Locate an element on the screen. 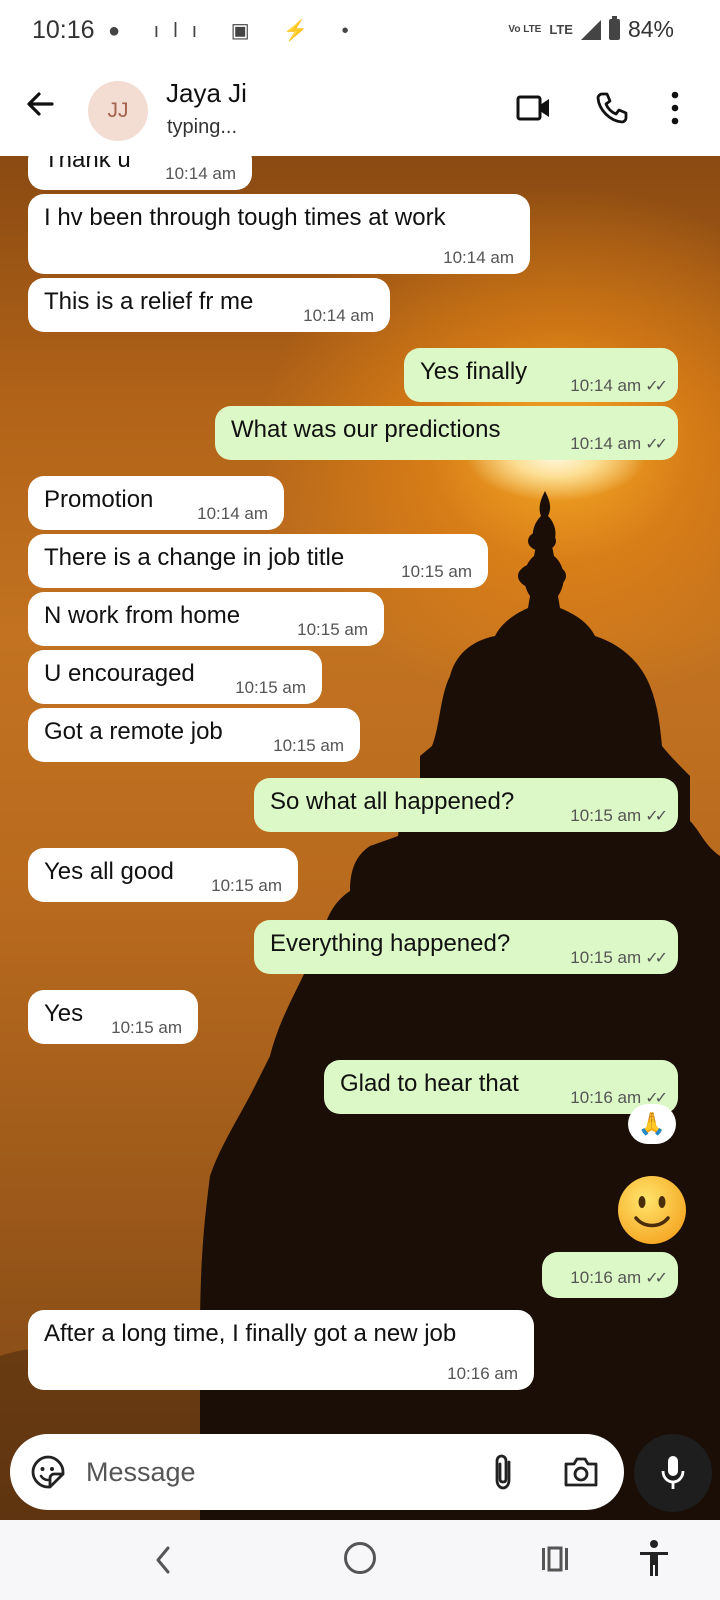  message-incoming: N work from home 10:15 am is located at coordinates (206, 619).